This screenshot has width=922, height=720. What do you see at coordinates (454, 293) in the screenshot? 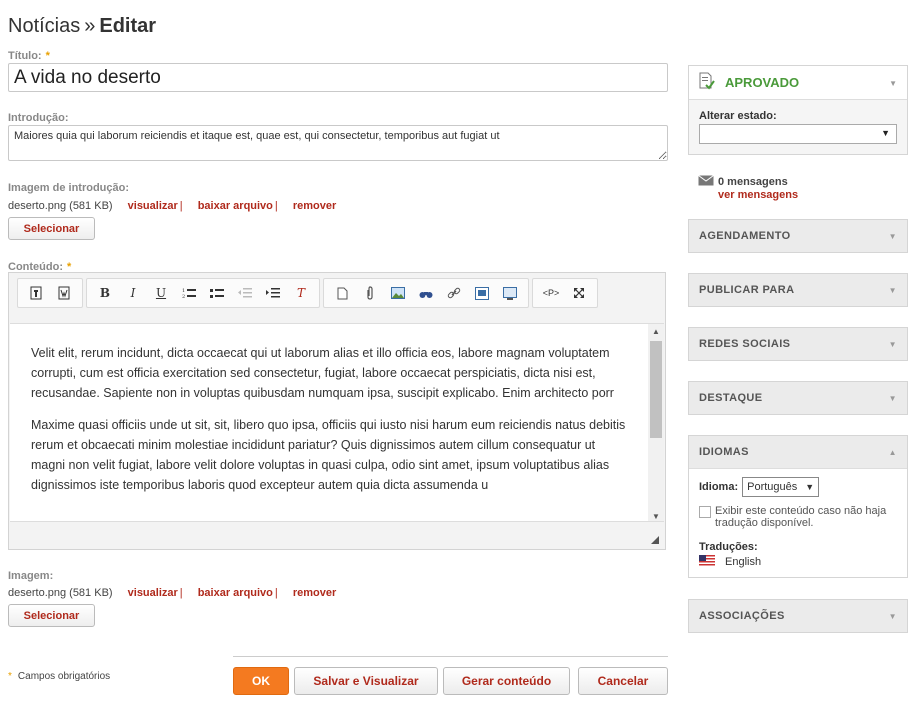
I see `link-icon` at bounding box center [454, 293].